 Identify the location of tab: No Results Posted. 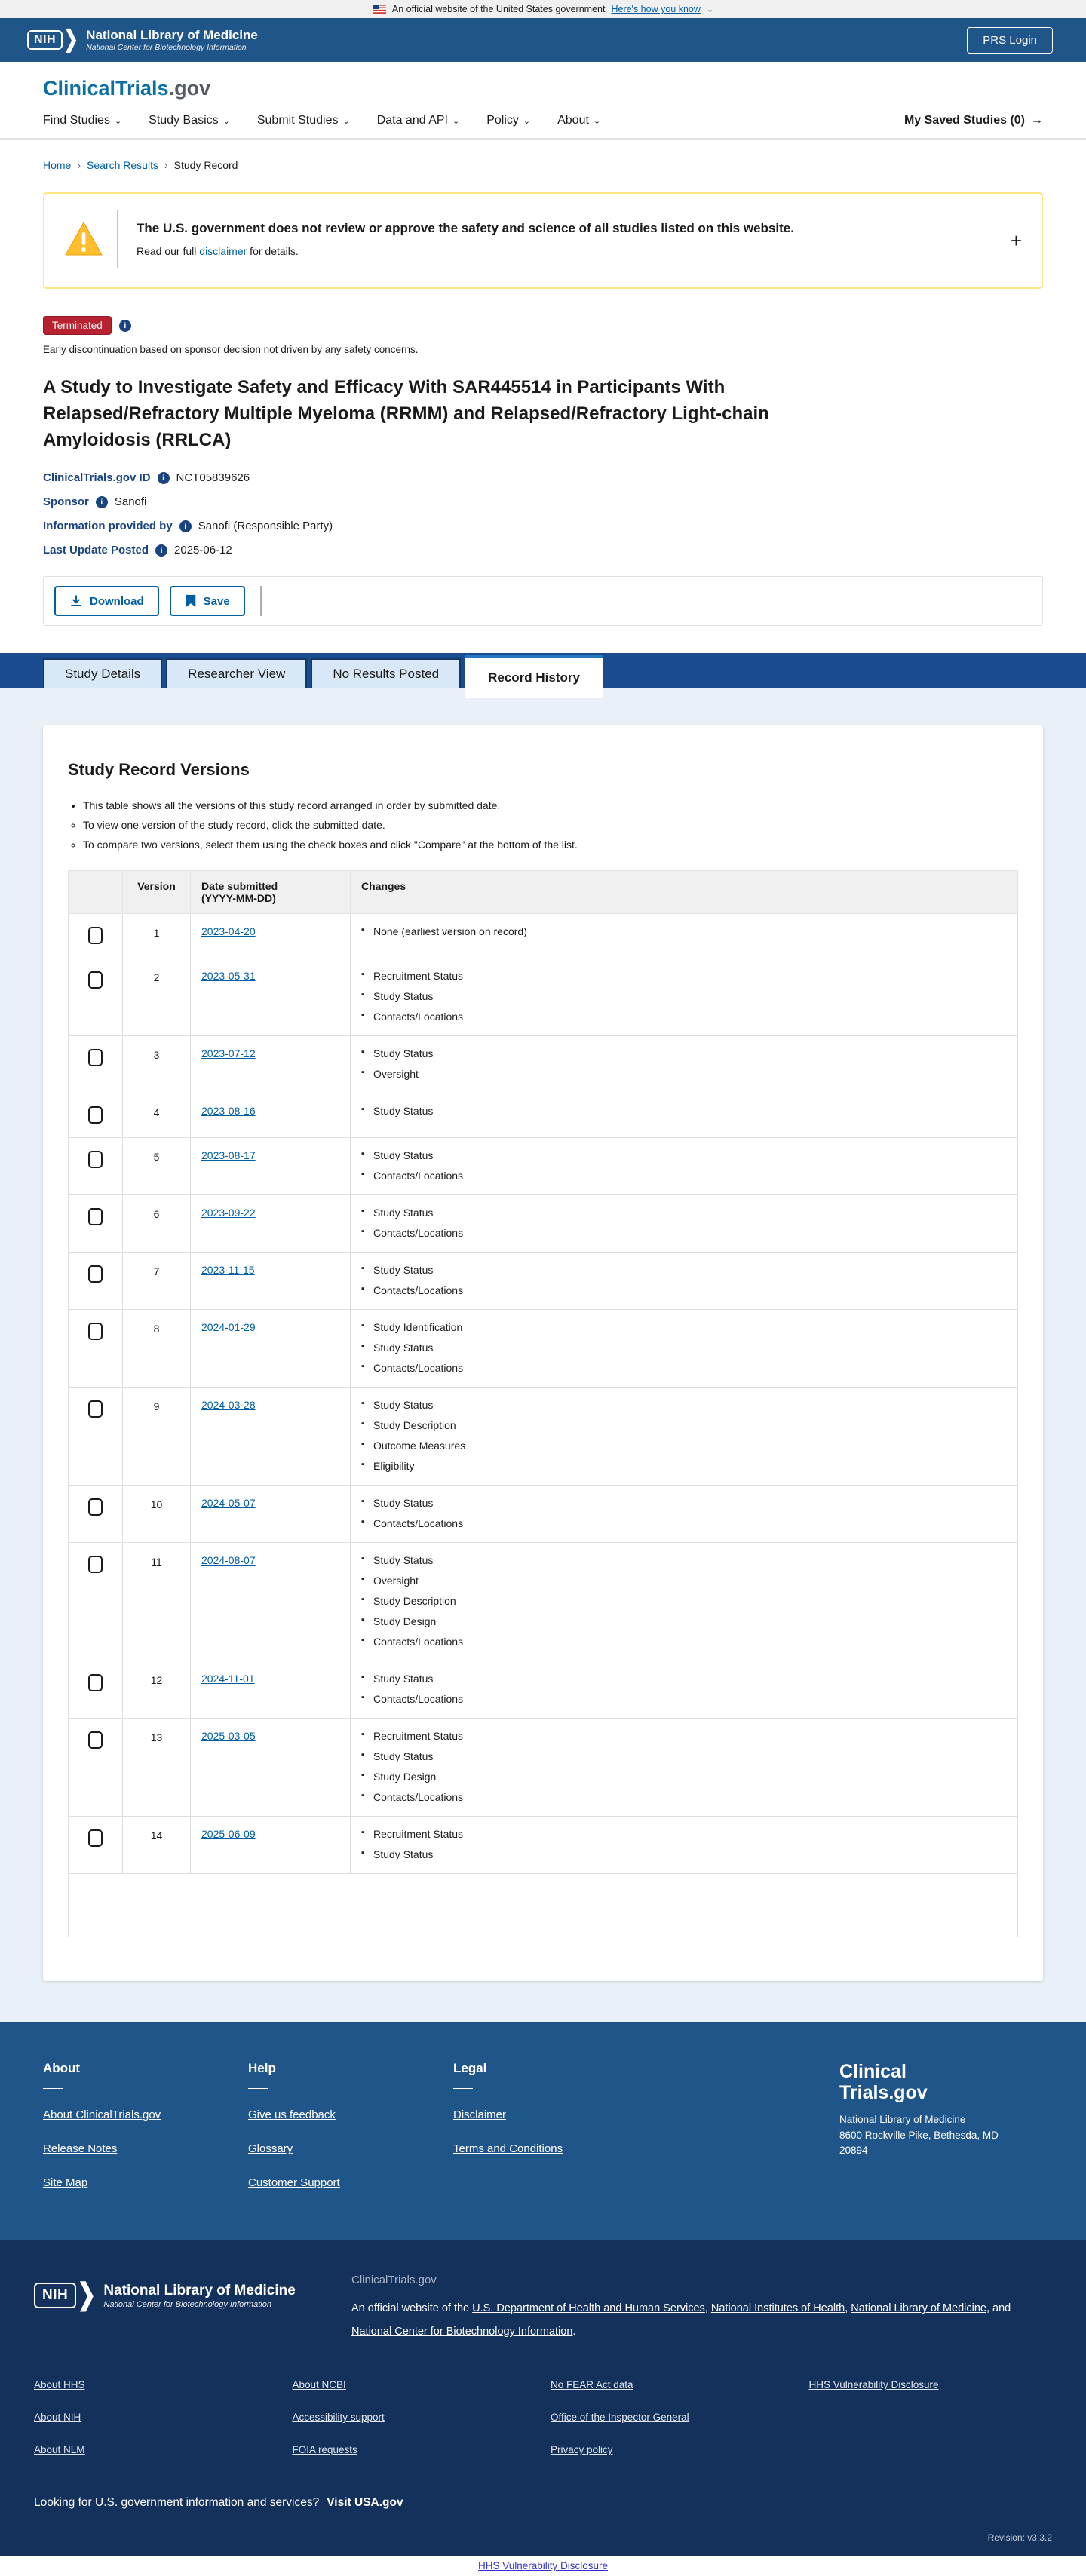
(386, 673).